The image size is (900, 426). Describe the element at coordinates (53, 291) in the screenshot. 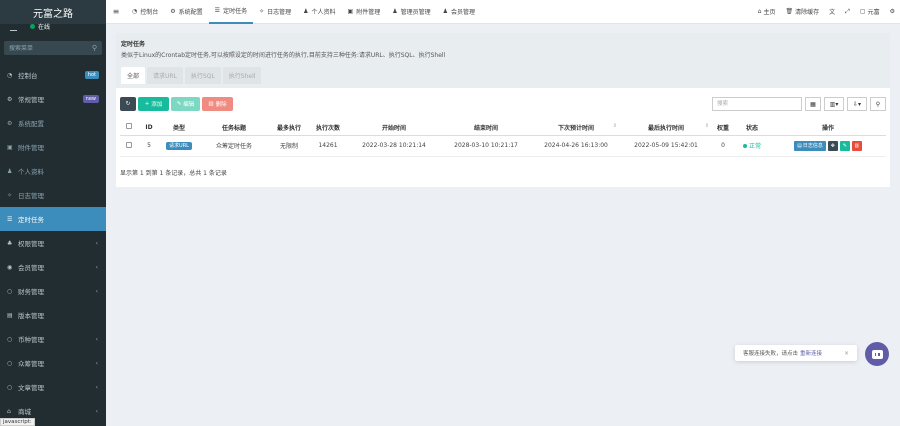

I see `sidebar-item-finance: ○ 财务管理 ‹` at that location.